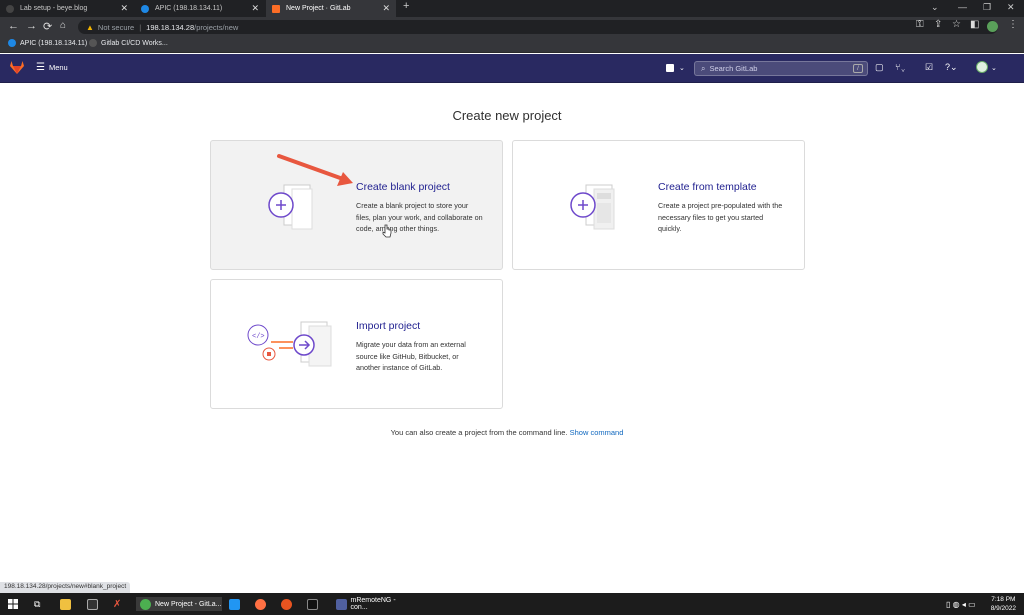  What do you see at coordinates (956, 24) in the screenshot?
I see `star-icon: ☆` at bounding box center [956, 24].